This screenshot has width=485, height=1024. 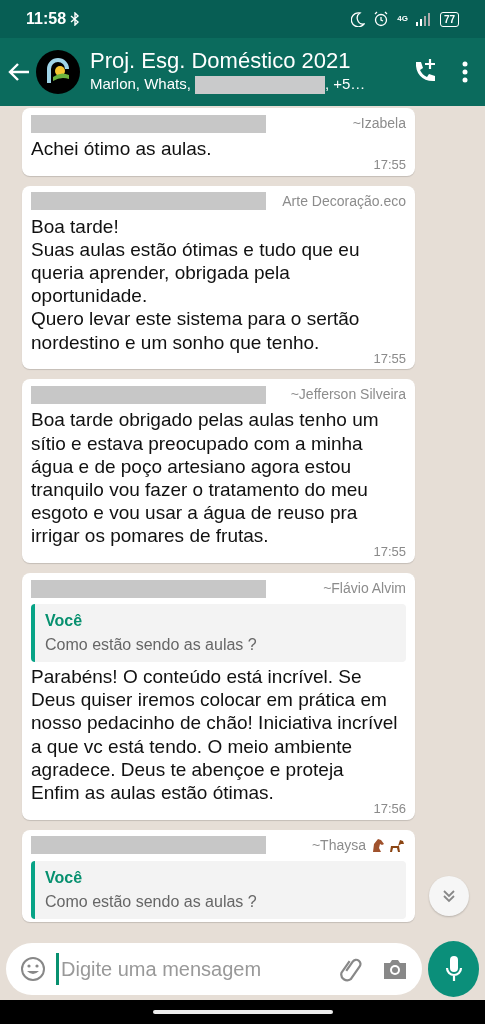 I want to click on microphone-icon, so click(x=453, y=969).